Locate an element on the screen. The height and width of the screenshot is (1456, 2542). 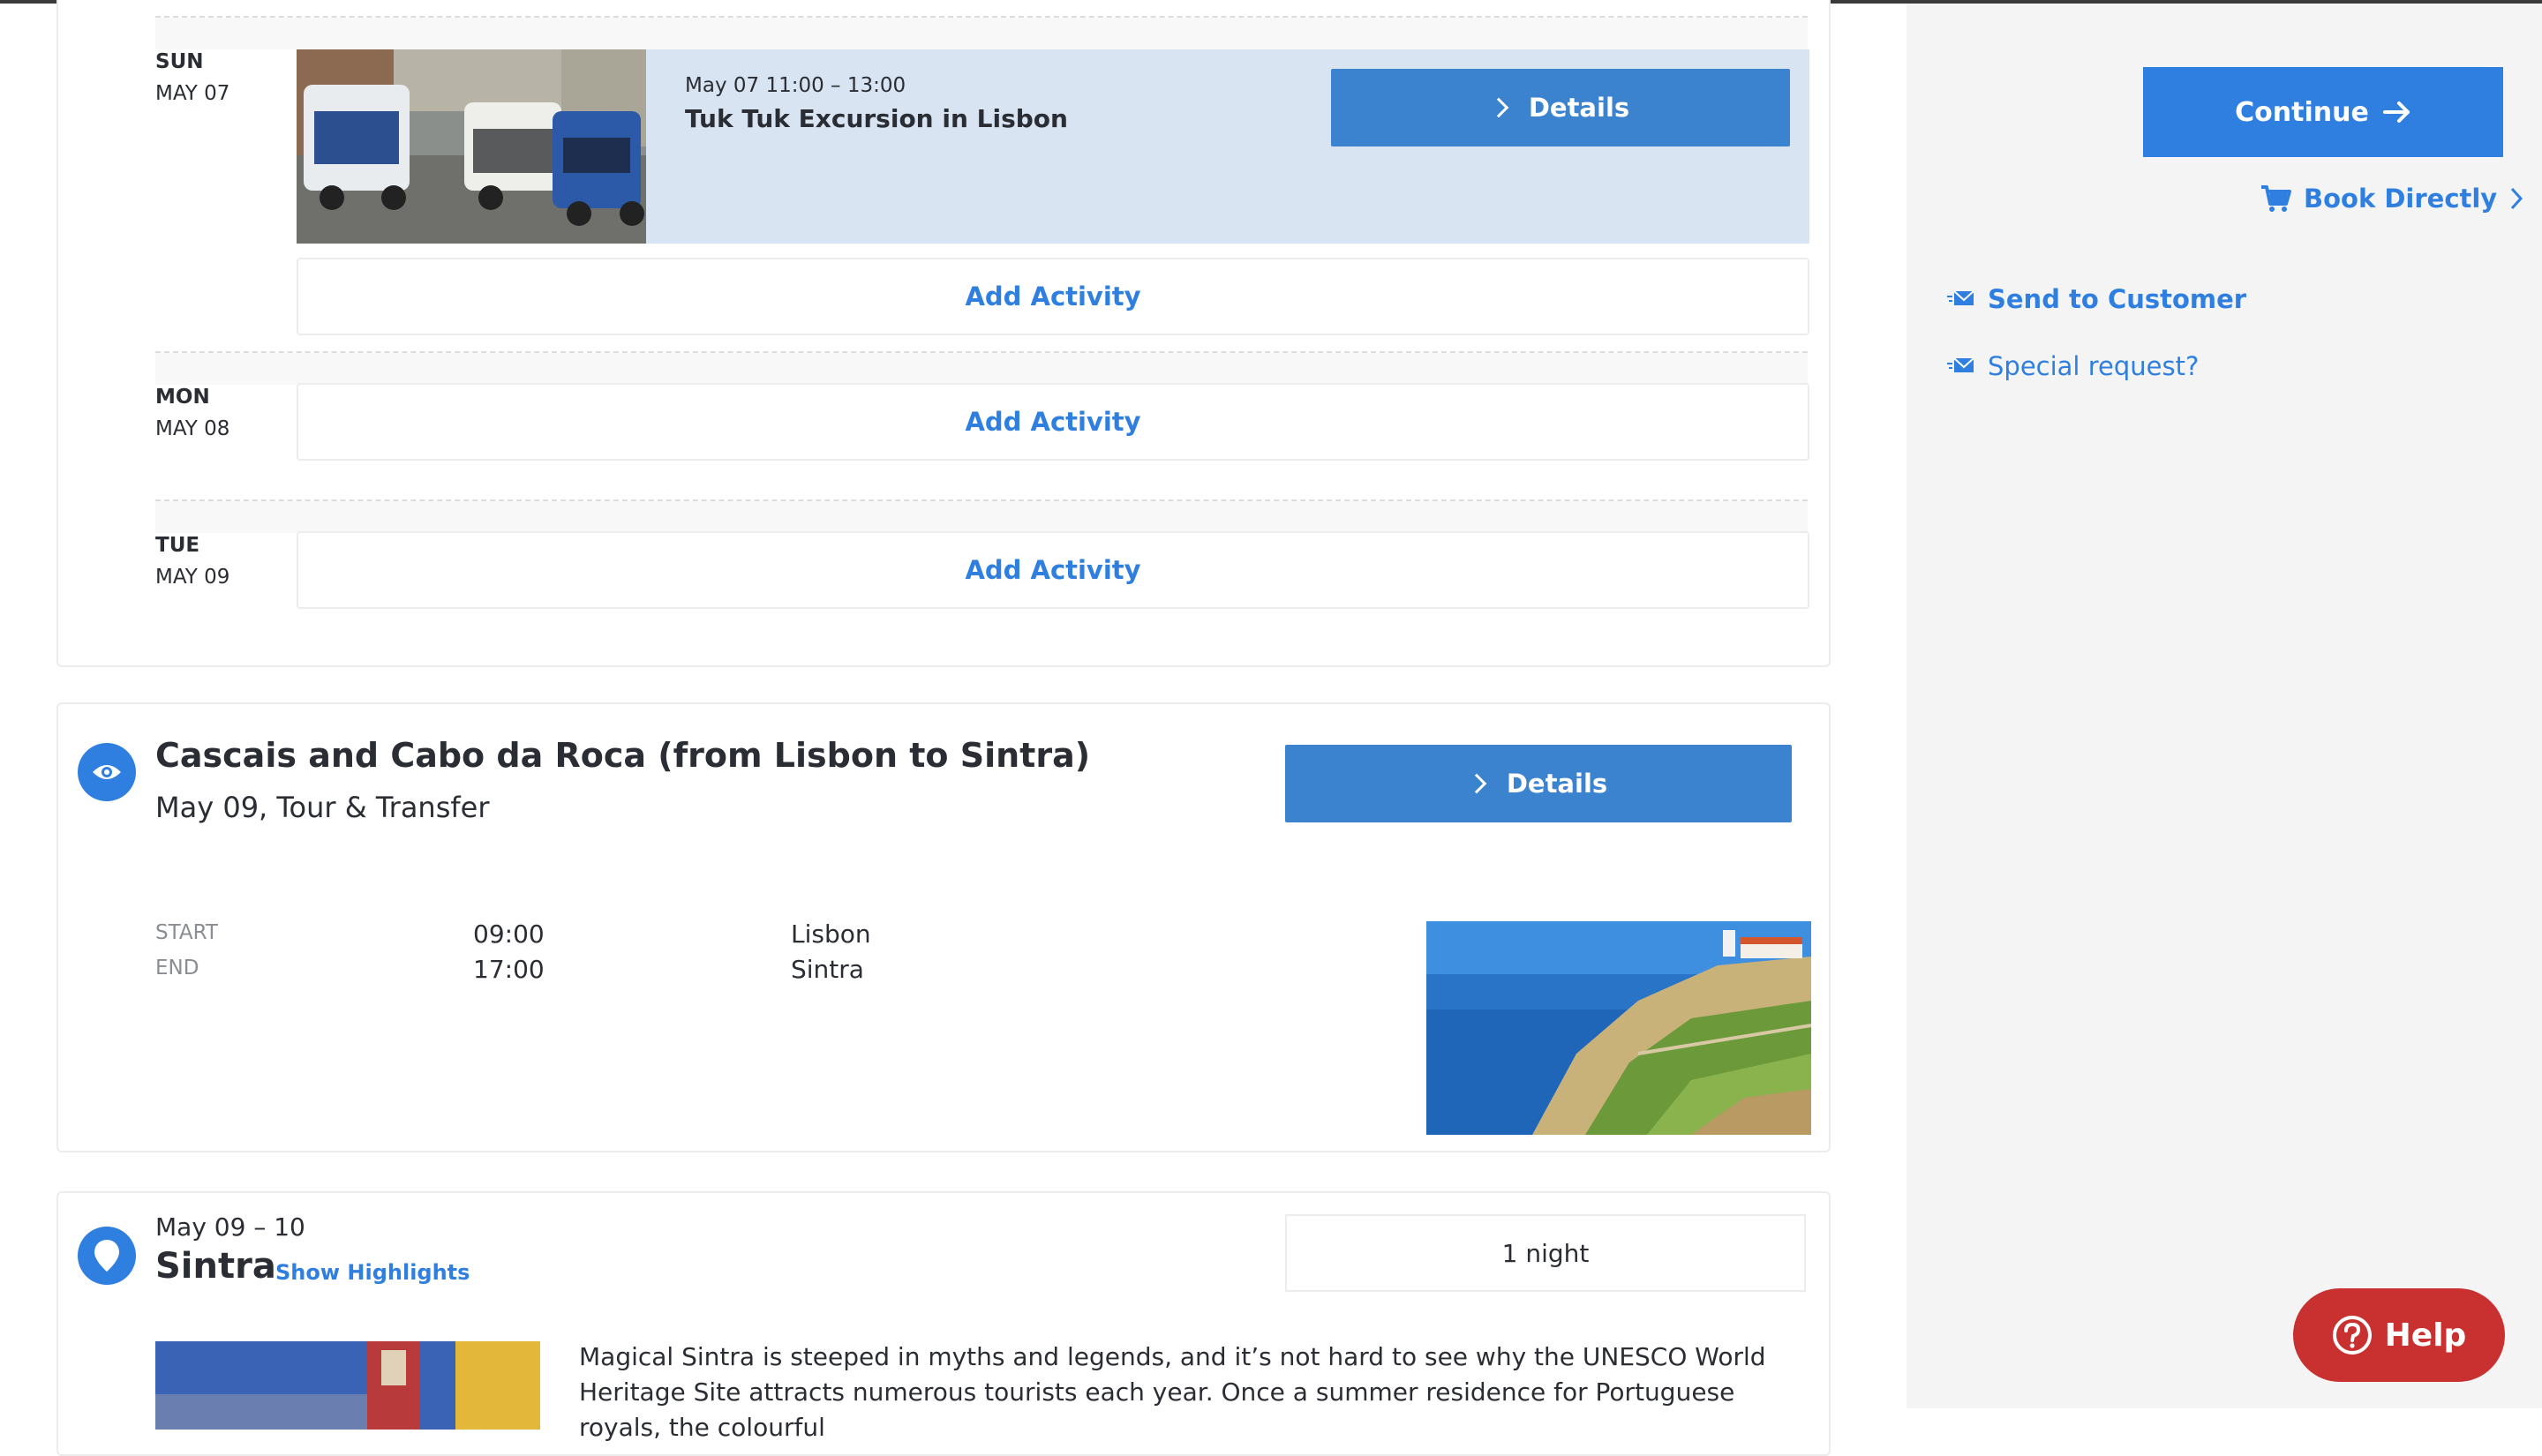
book-directly-link: Book Directly is located at coordinates (2391, 199).